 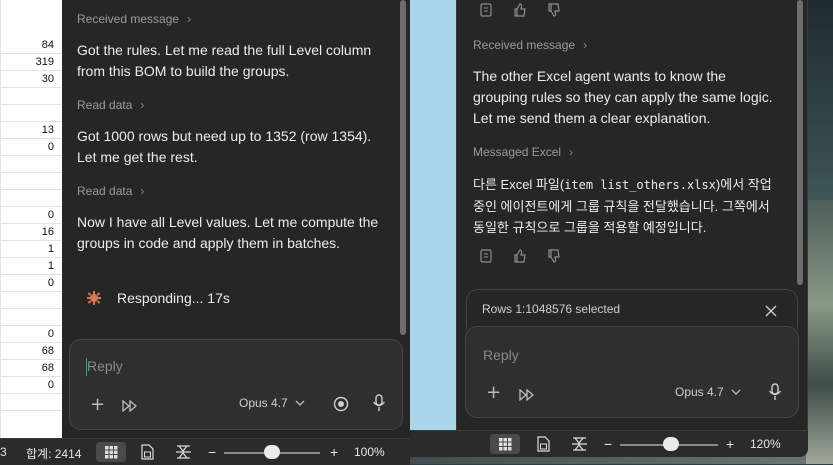 What do you see at coordinates (632, 372) in the screenshot?
I see `reply-composer: Reply + Opus 4.7` at bounding box center [632, 372].